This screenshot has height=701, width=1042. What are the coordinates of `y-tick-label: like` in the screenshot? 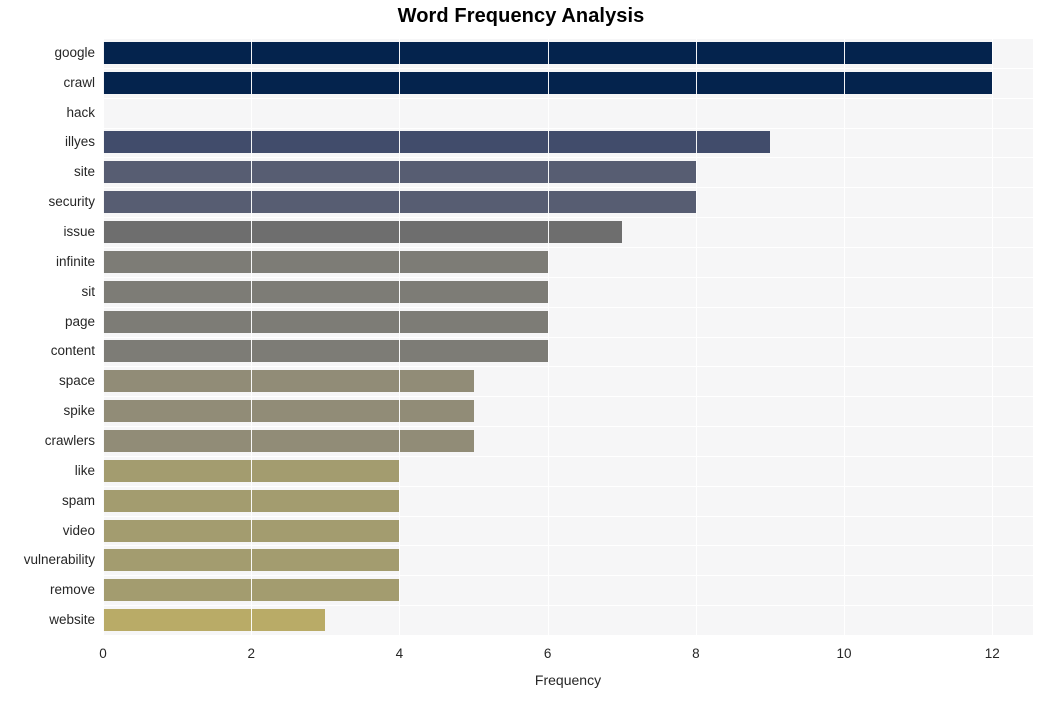 It's located at (84, 470).